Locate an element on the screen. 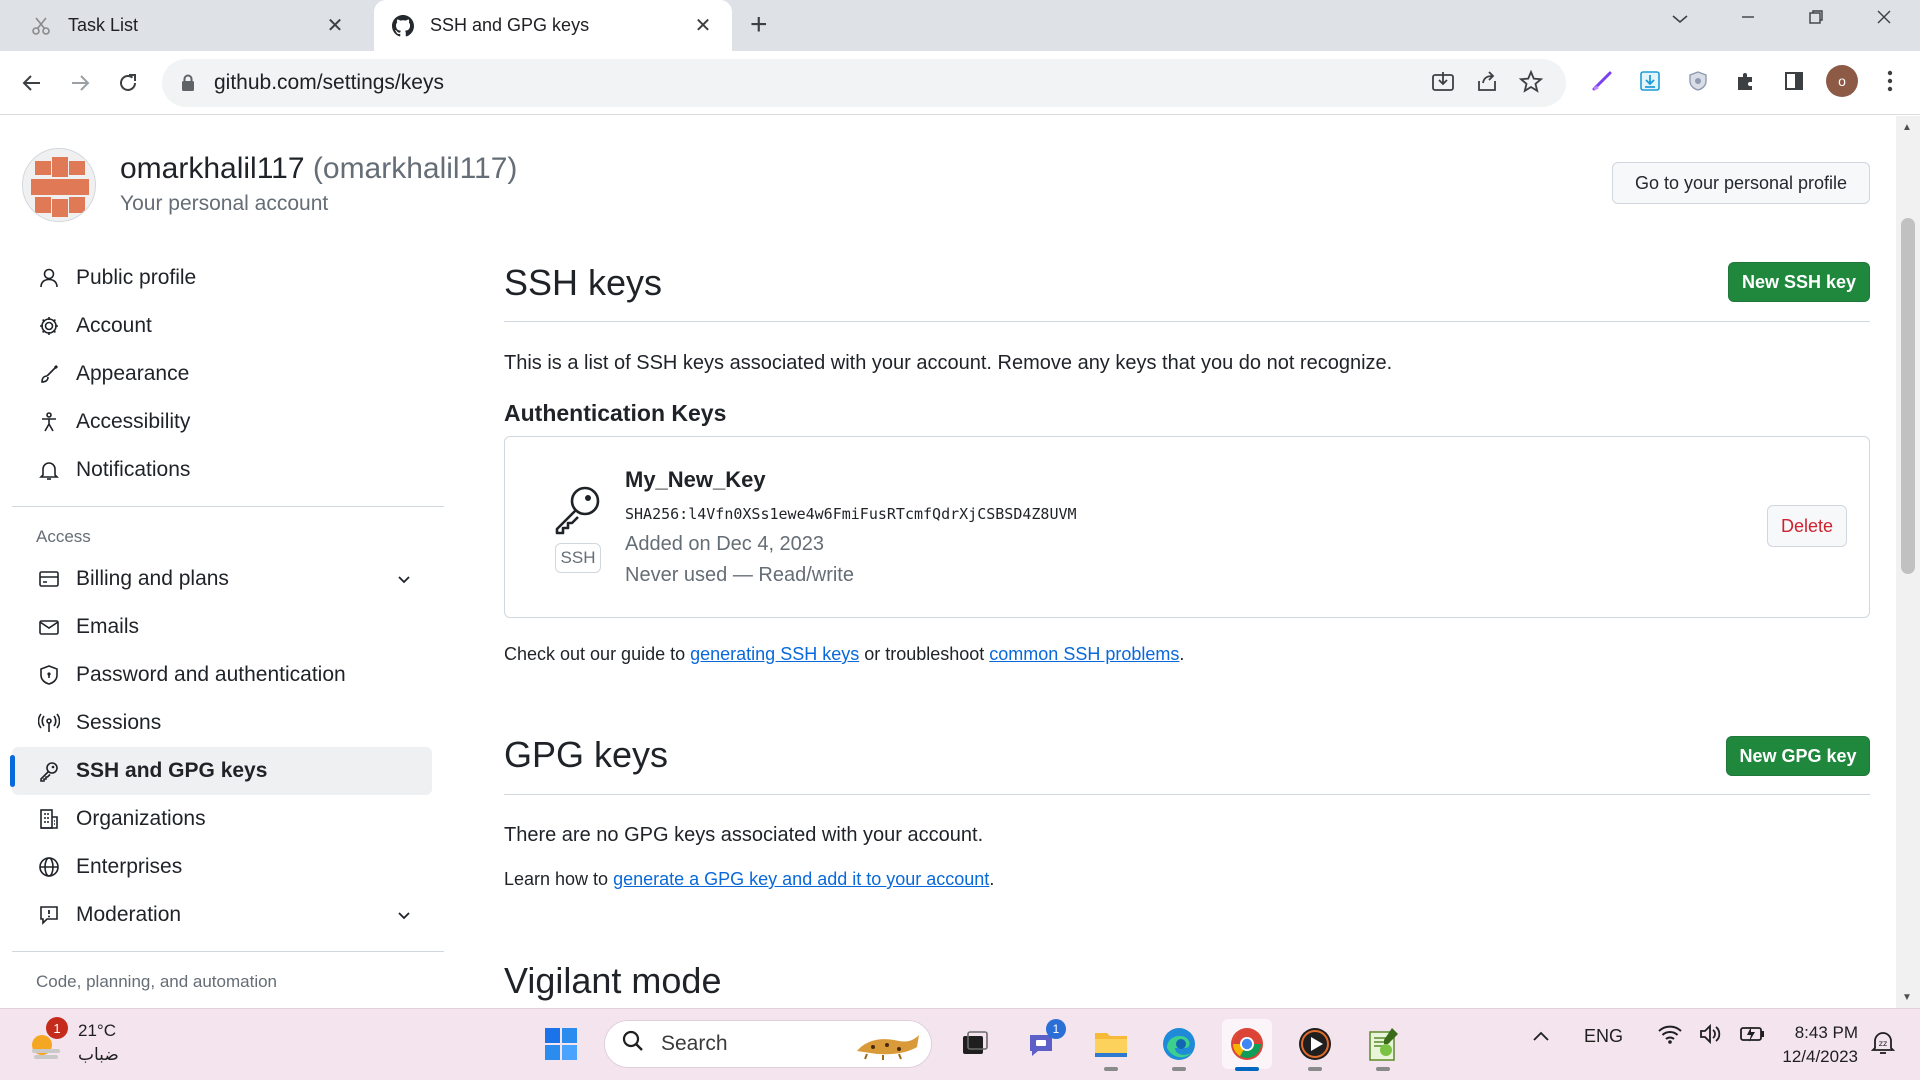 Image resolution: width=1920 pixels, height=1080 pixels. chrome-browser-icon is located at coordinates (1247, 1045).